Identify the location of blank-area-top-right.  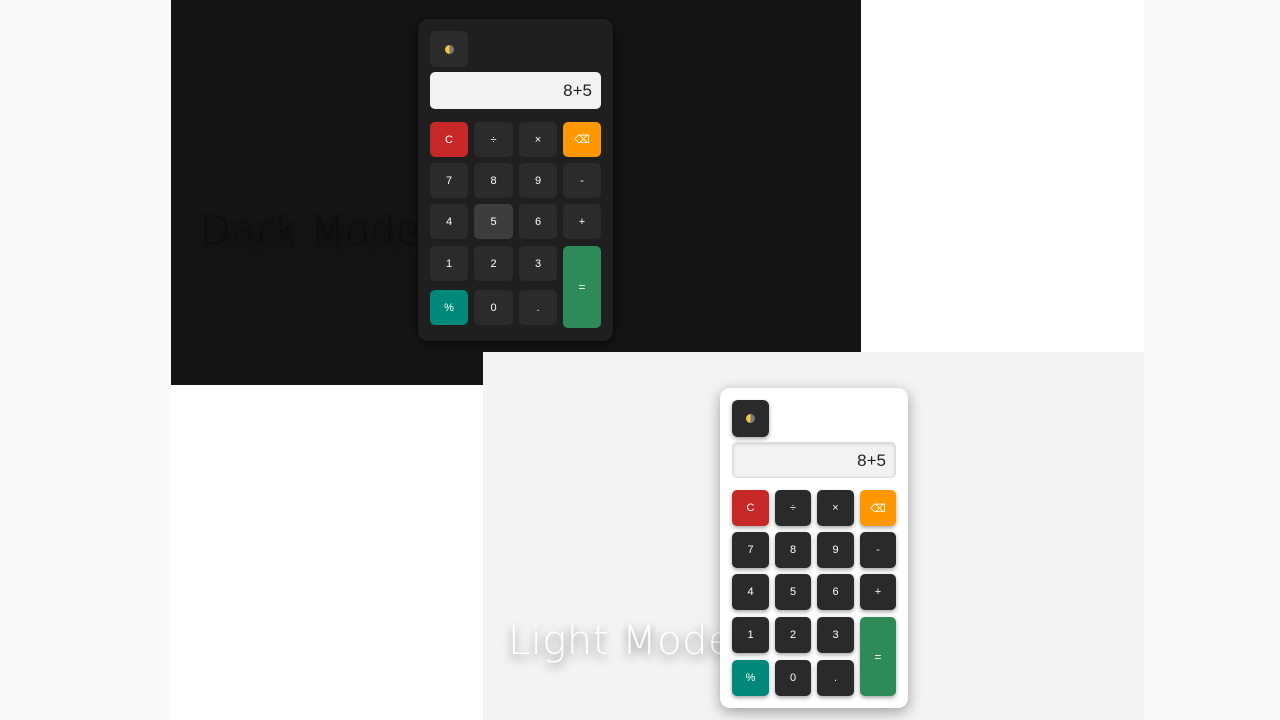
(1002, 176).